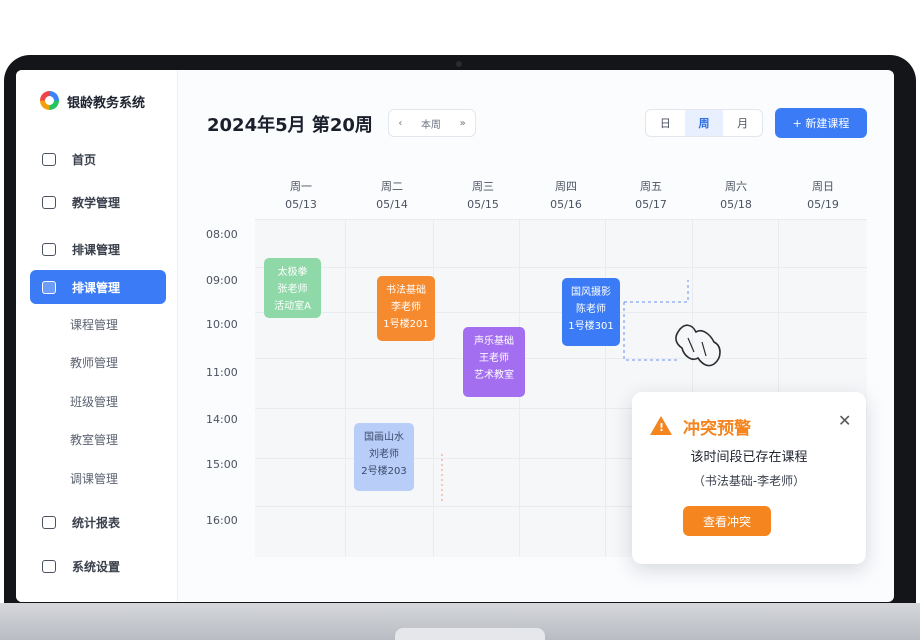  Describe the element at coordinates (406, 324) in the screenshot. I see `course-room: 1号楼201` at that location.